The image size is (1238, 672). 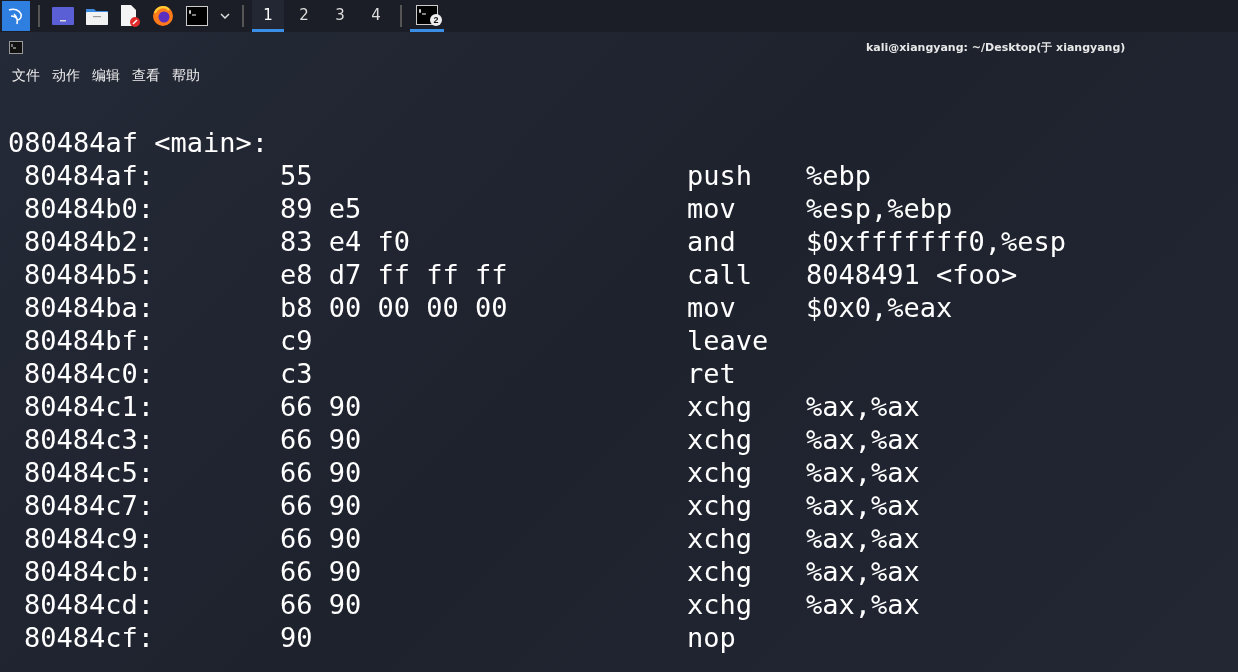 What do you see at coordinates (879, 208) in the screenshot?
I see `operand-text: %esp,%ebp` at bounding box center [879, 208].